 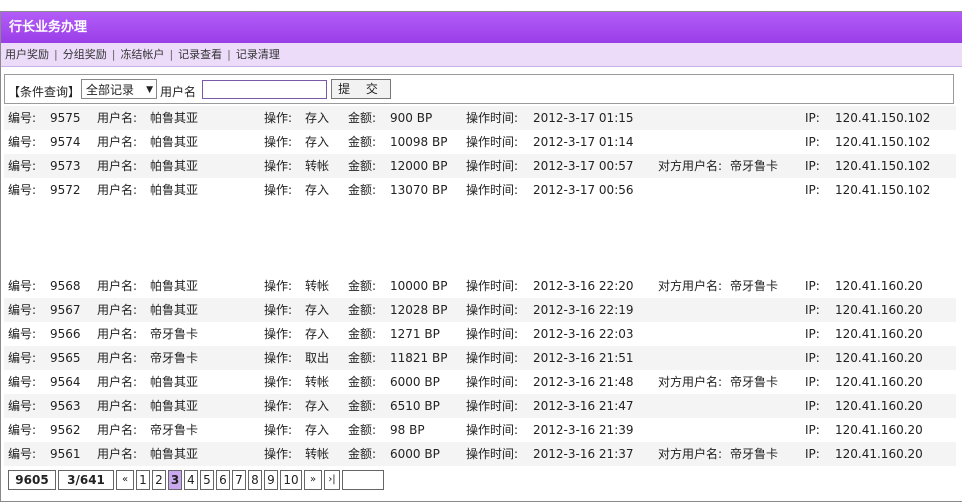 What do you see at coordinates (258, 54) in the screenshot?
I see `menu-clear-records: 记录清理` at bounding box center [258, 54].